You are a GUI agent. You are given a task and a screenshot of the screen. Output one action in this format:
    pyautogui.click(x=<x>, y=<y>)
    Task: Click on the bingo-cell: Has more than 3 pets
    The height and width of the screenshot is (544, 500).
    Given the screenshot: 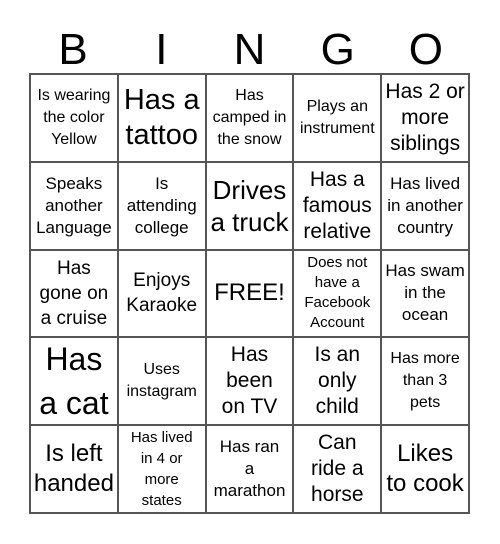 What is the action you would take?
    pyautogui.click(x=425, y=381)
    